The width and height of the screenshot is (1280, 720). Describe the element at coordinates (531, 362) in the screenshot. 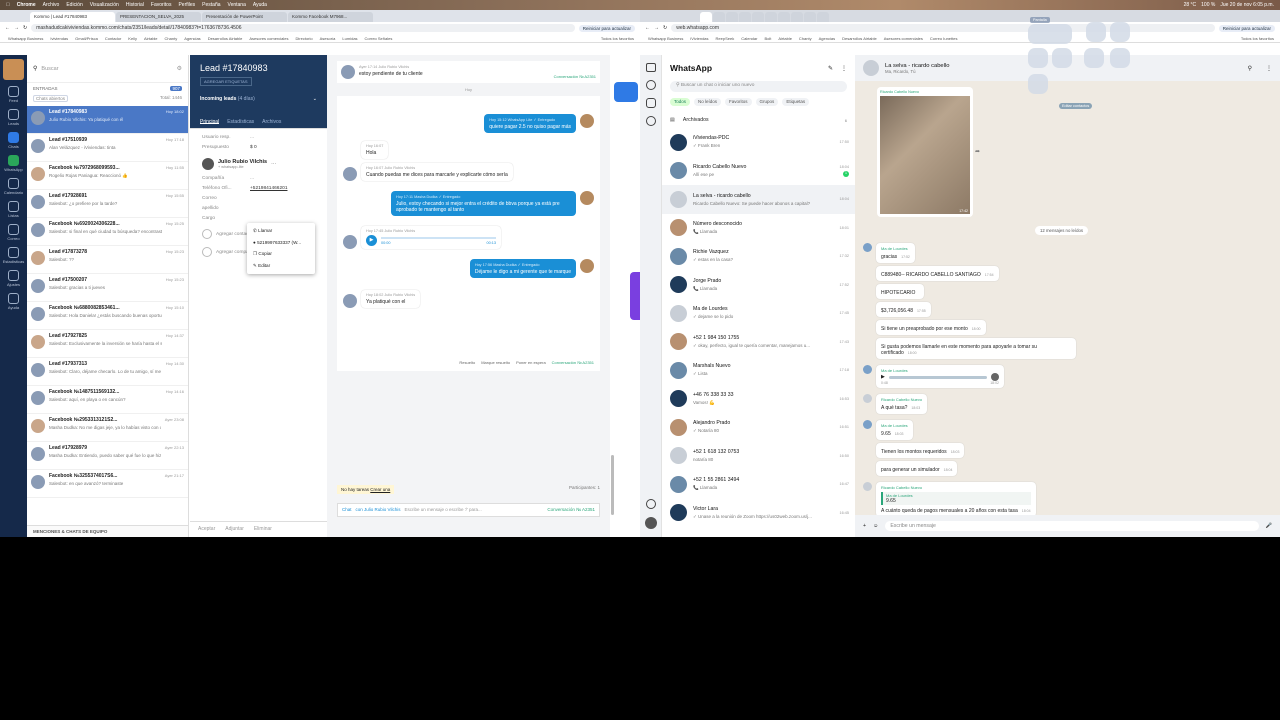

I see `hold-button: Poner en espera` at that location.